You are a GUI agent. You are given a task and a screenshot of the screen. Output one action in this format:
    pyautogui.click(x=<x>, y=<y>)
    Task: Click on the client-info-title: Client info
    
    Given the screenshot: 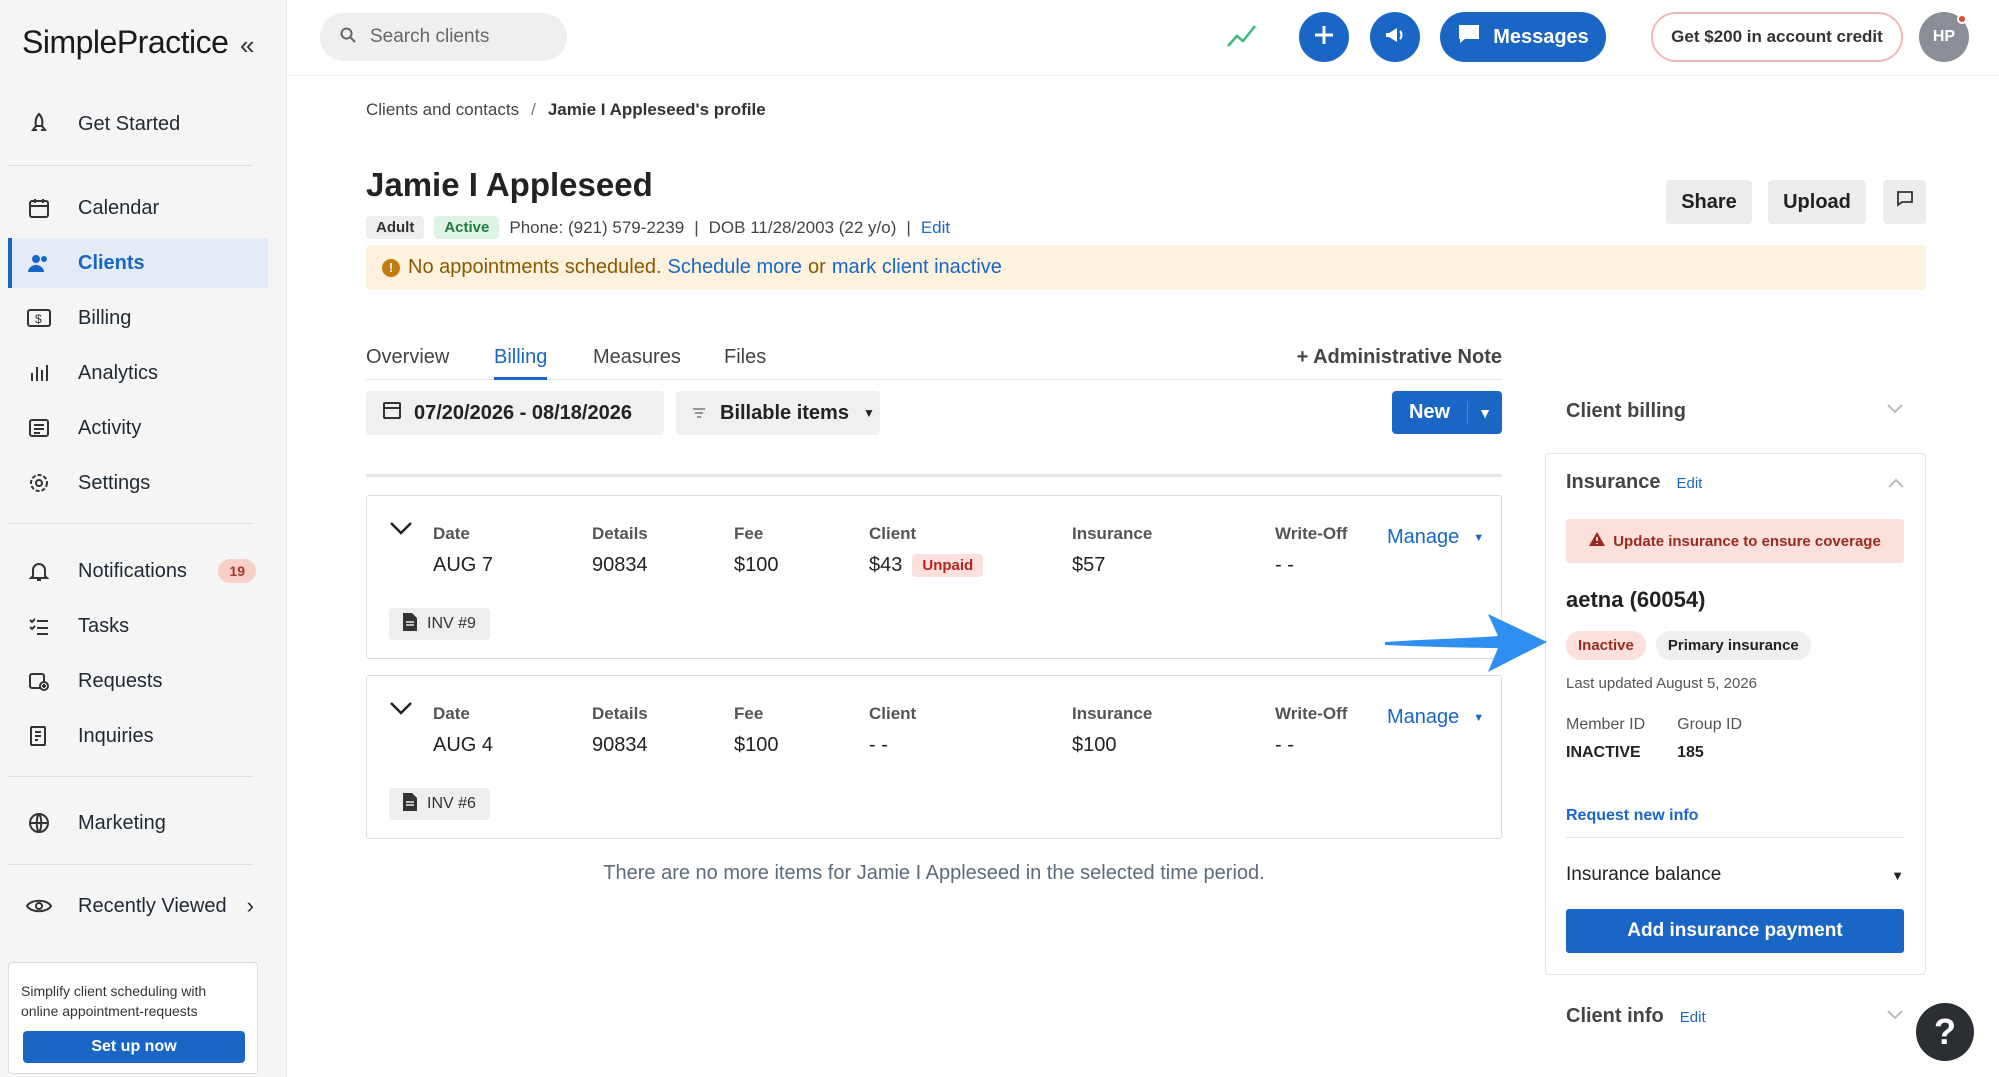 What is the action you would take?
    pyautogui.click(x=1615, y=1016)
    